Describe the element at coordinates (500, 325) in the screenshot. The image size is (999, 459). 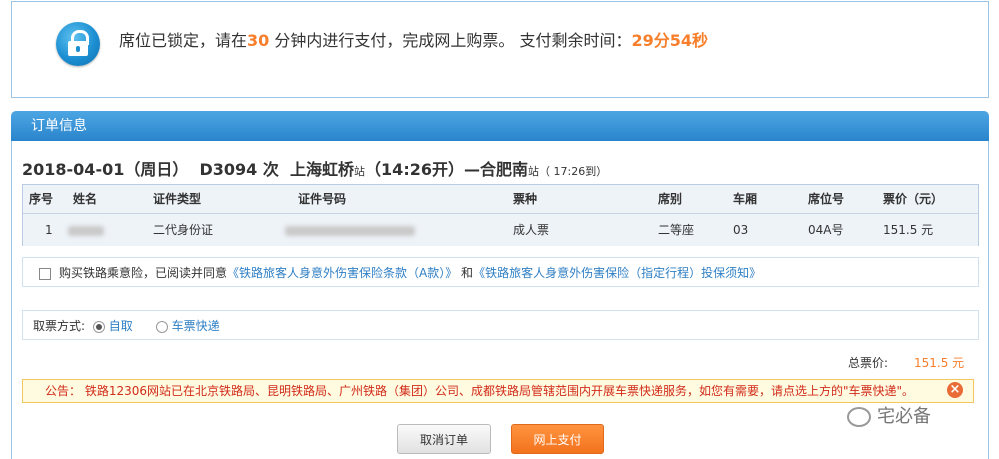
I see `pickup-method: 取票方式: 自取 车票快递` at that location.